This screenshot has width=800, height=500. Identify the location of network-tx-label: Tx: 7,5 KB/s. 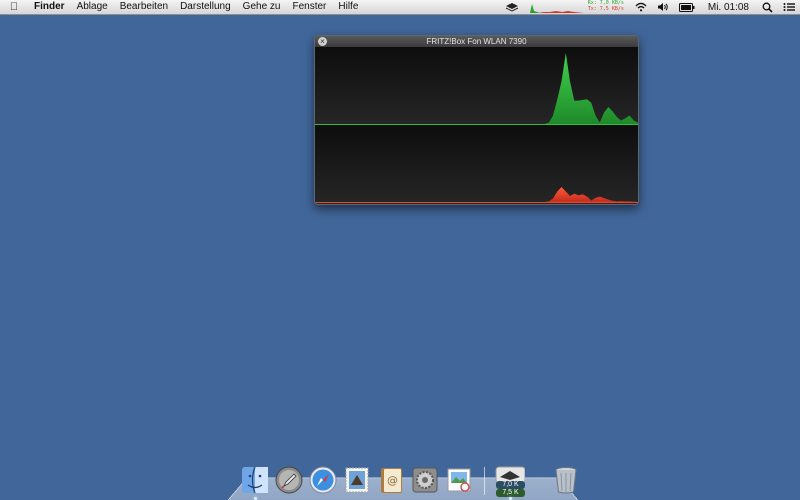
(605, 9).